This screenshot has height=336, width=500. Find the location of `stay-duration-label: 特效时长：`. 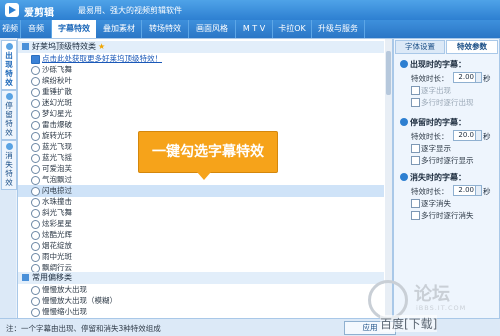

stay-duration-label: 特效时长： is located at coordinates (430, 136).